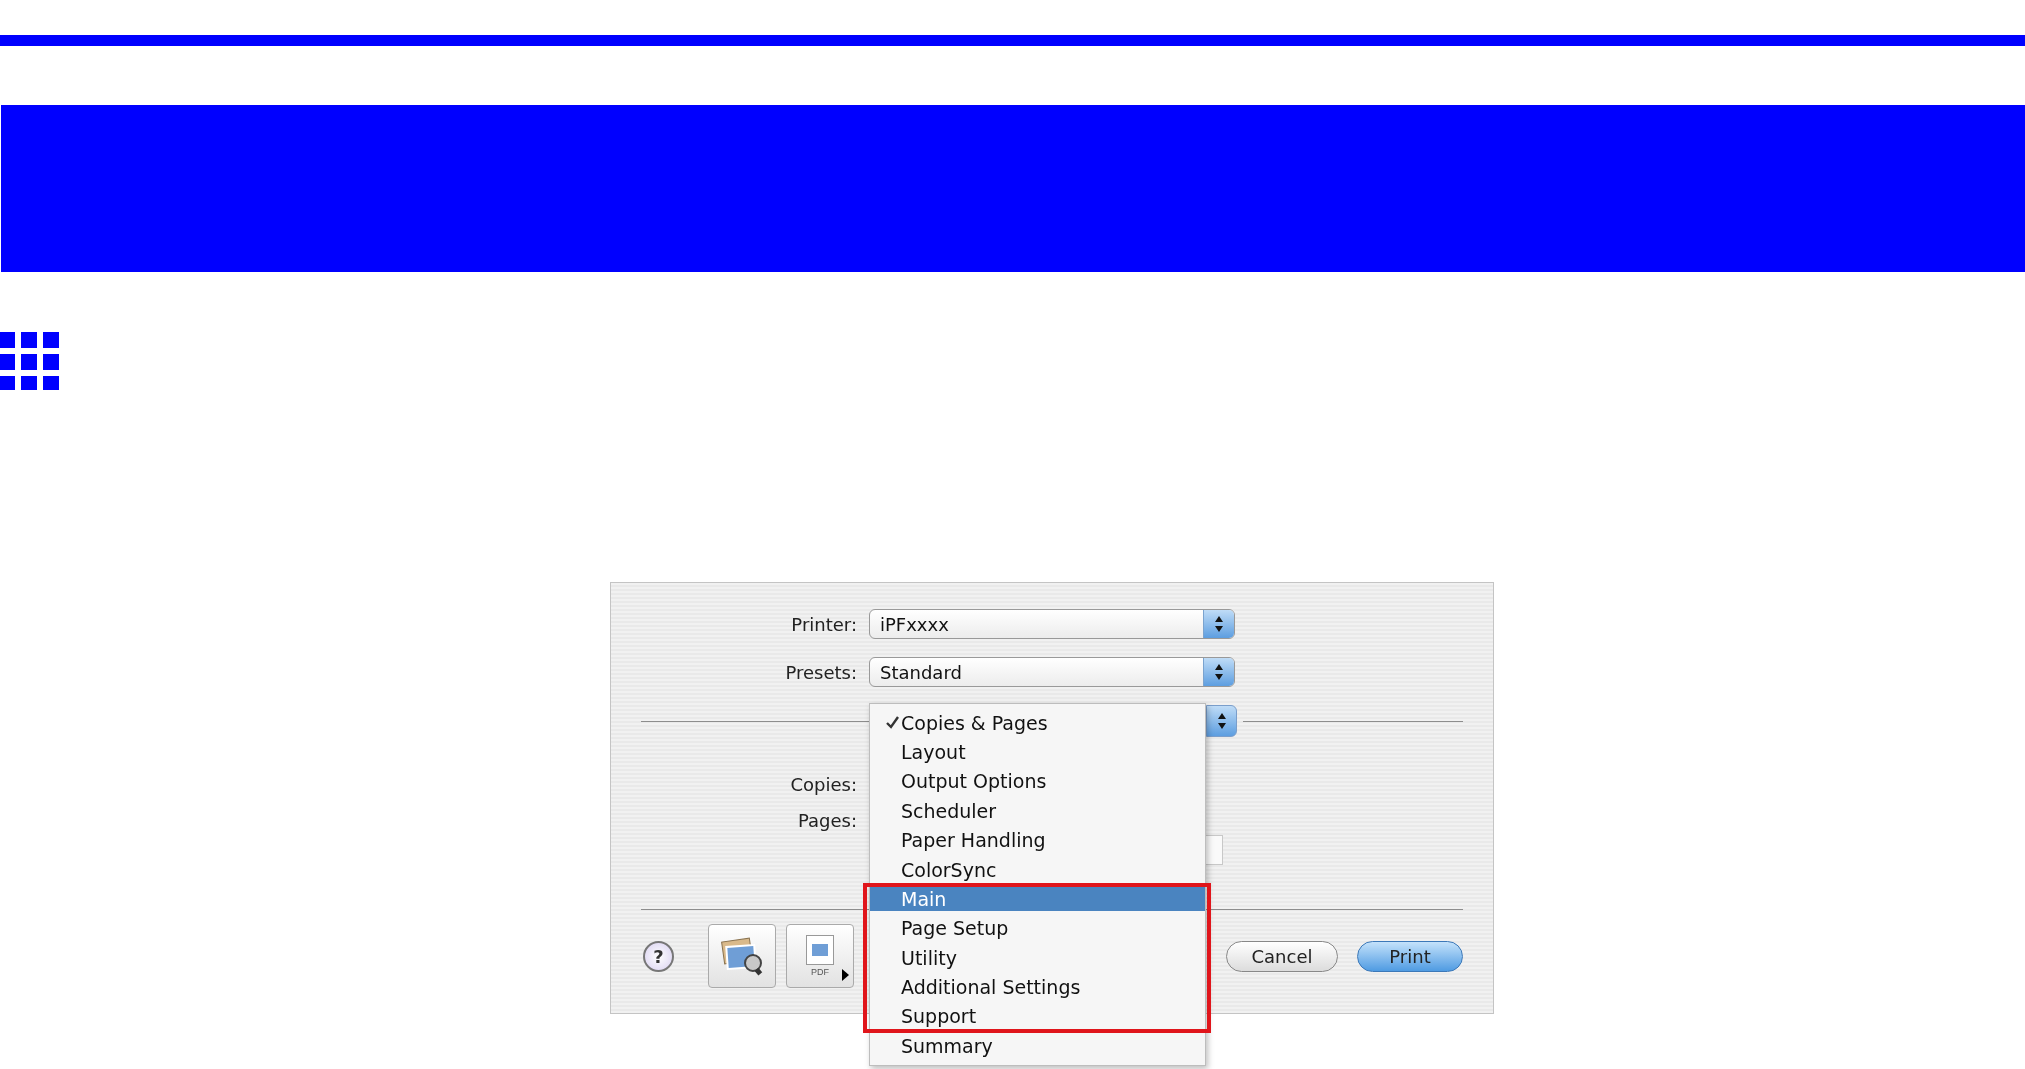 This screenshot has height=1069, width=2025. What do you see at coordinates (29, 361) in the screenshot?
I see `grid-icon` at bounding box center [29, 361].